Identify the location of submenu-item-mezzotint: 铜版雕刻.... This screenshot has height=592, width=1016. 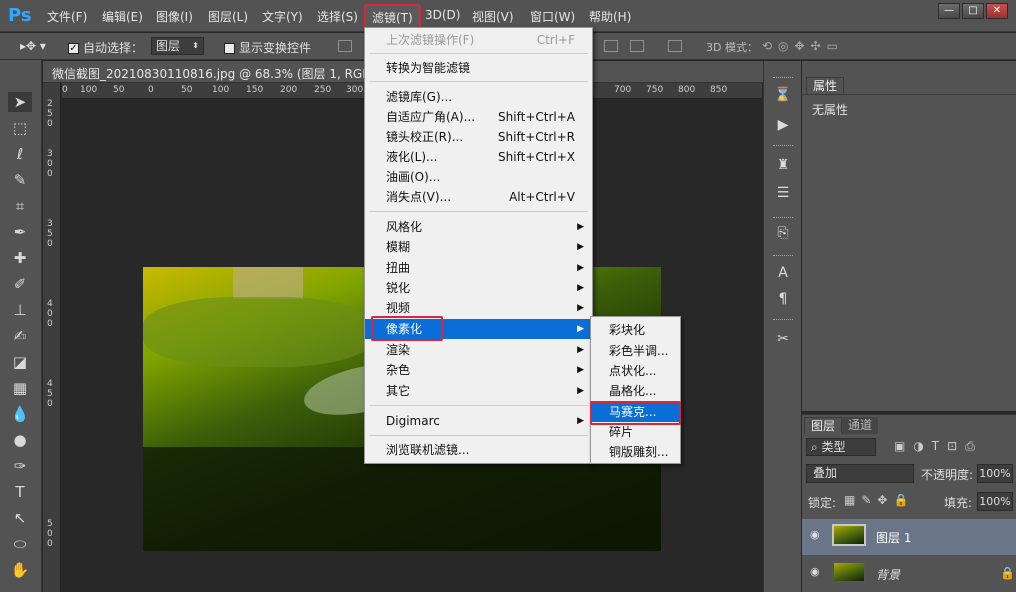
(635, 452).